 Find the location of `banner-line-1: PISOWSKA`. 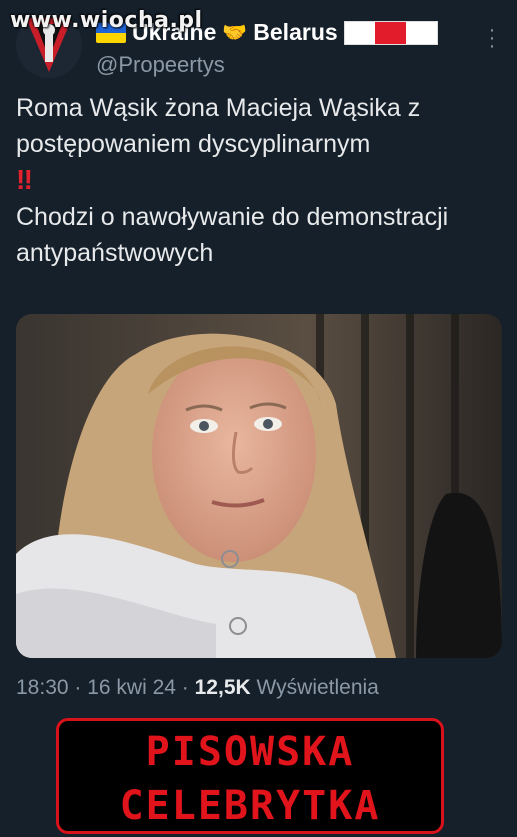

banner-line-1: PISOWSKA is located at coordinates (250, 752).